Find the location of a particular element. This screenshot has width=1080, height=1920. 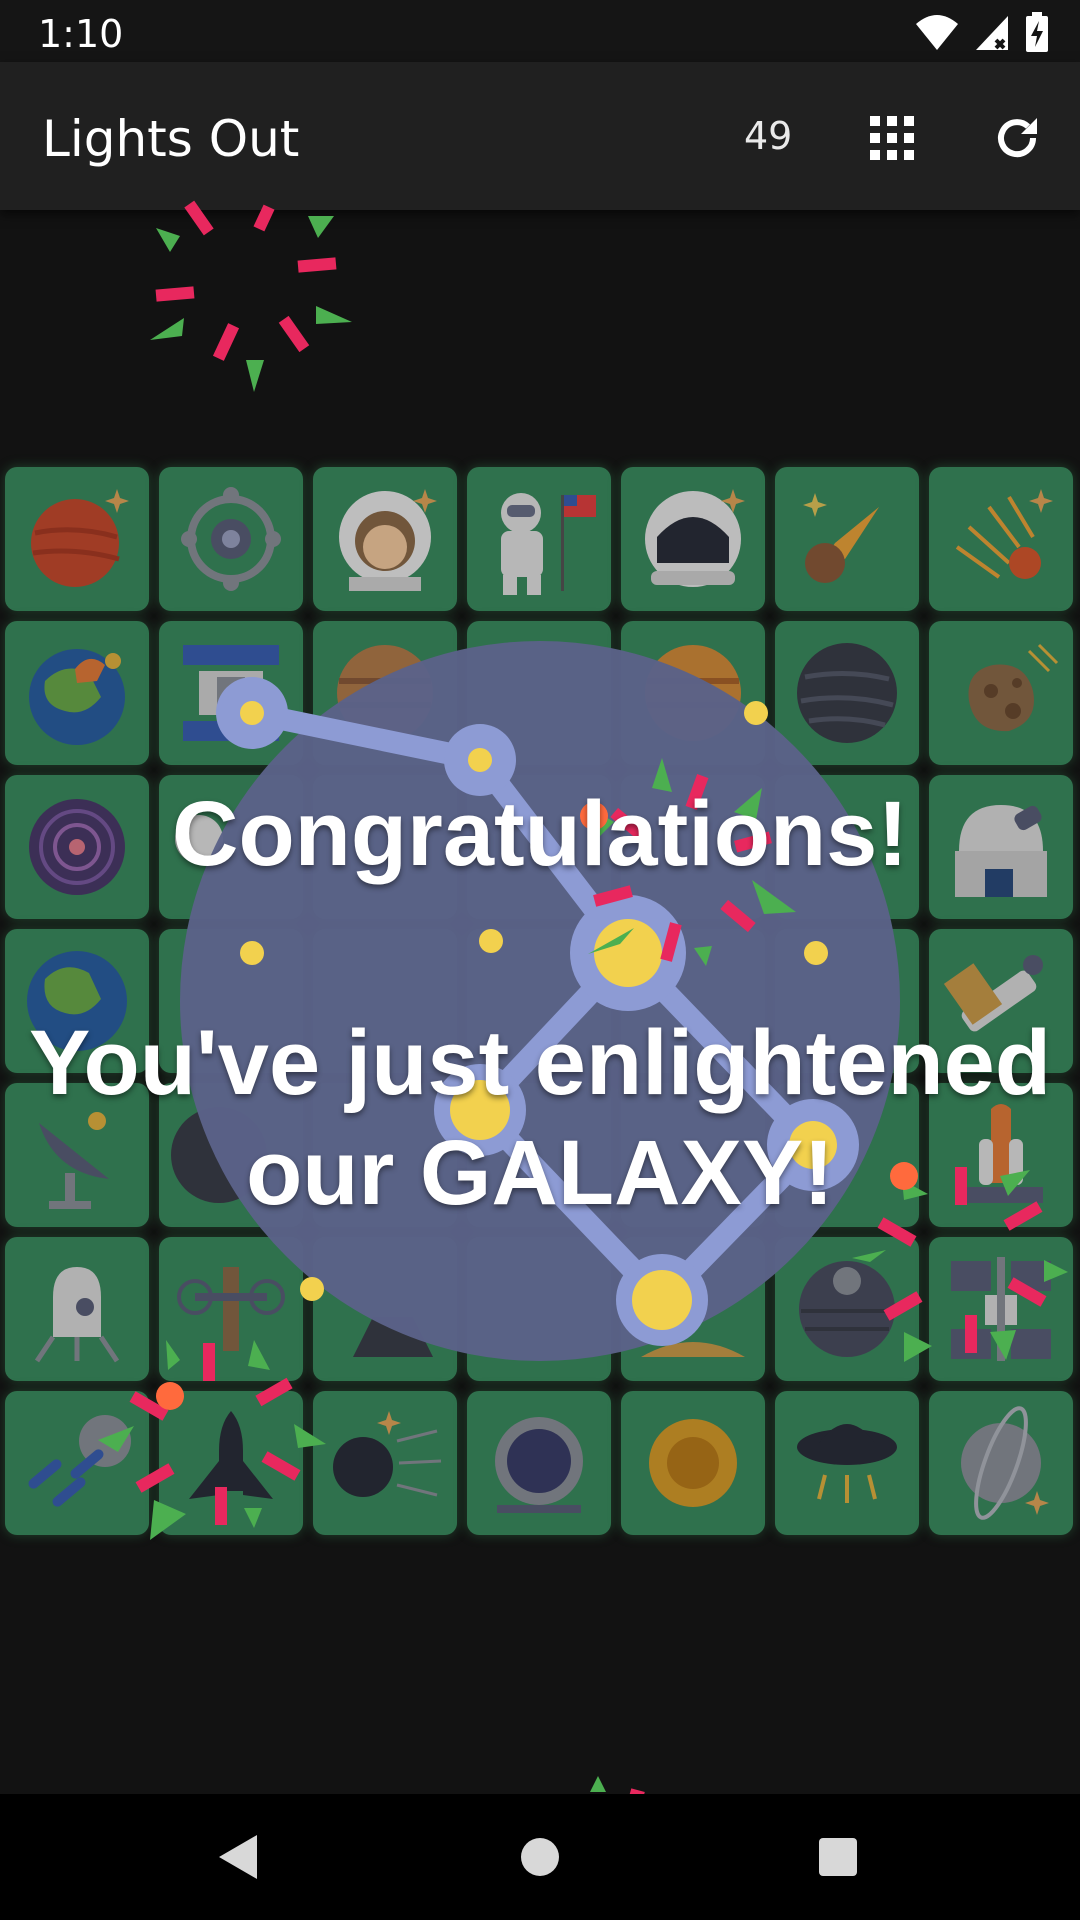

congrats-message: You've just enlightened our GALAXY! is located at coordinates (540, 1118).